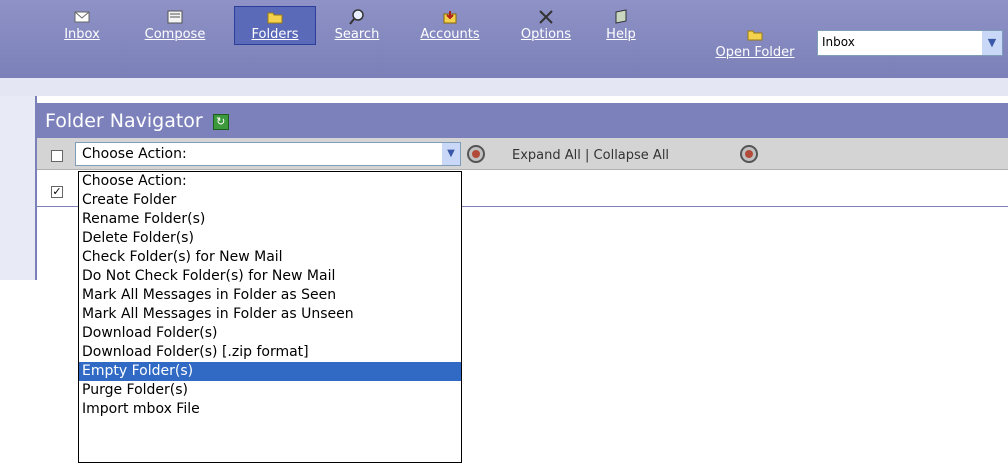 This screenshot has width=1008, height=468. I want to click on dropdown-option: Mark All Messages in Folder as Unseen, so click(270, 314).